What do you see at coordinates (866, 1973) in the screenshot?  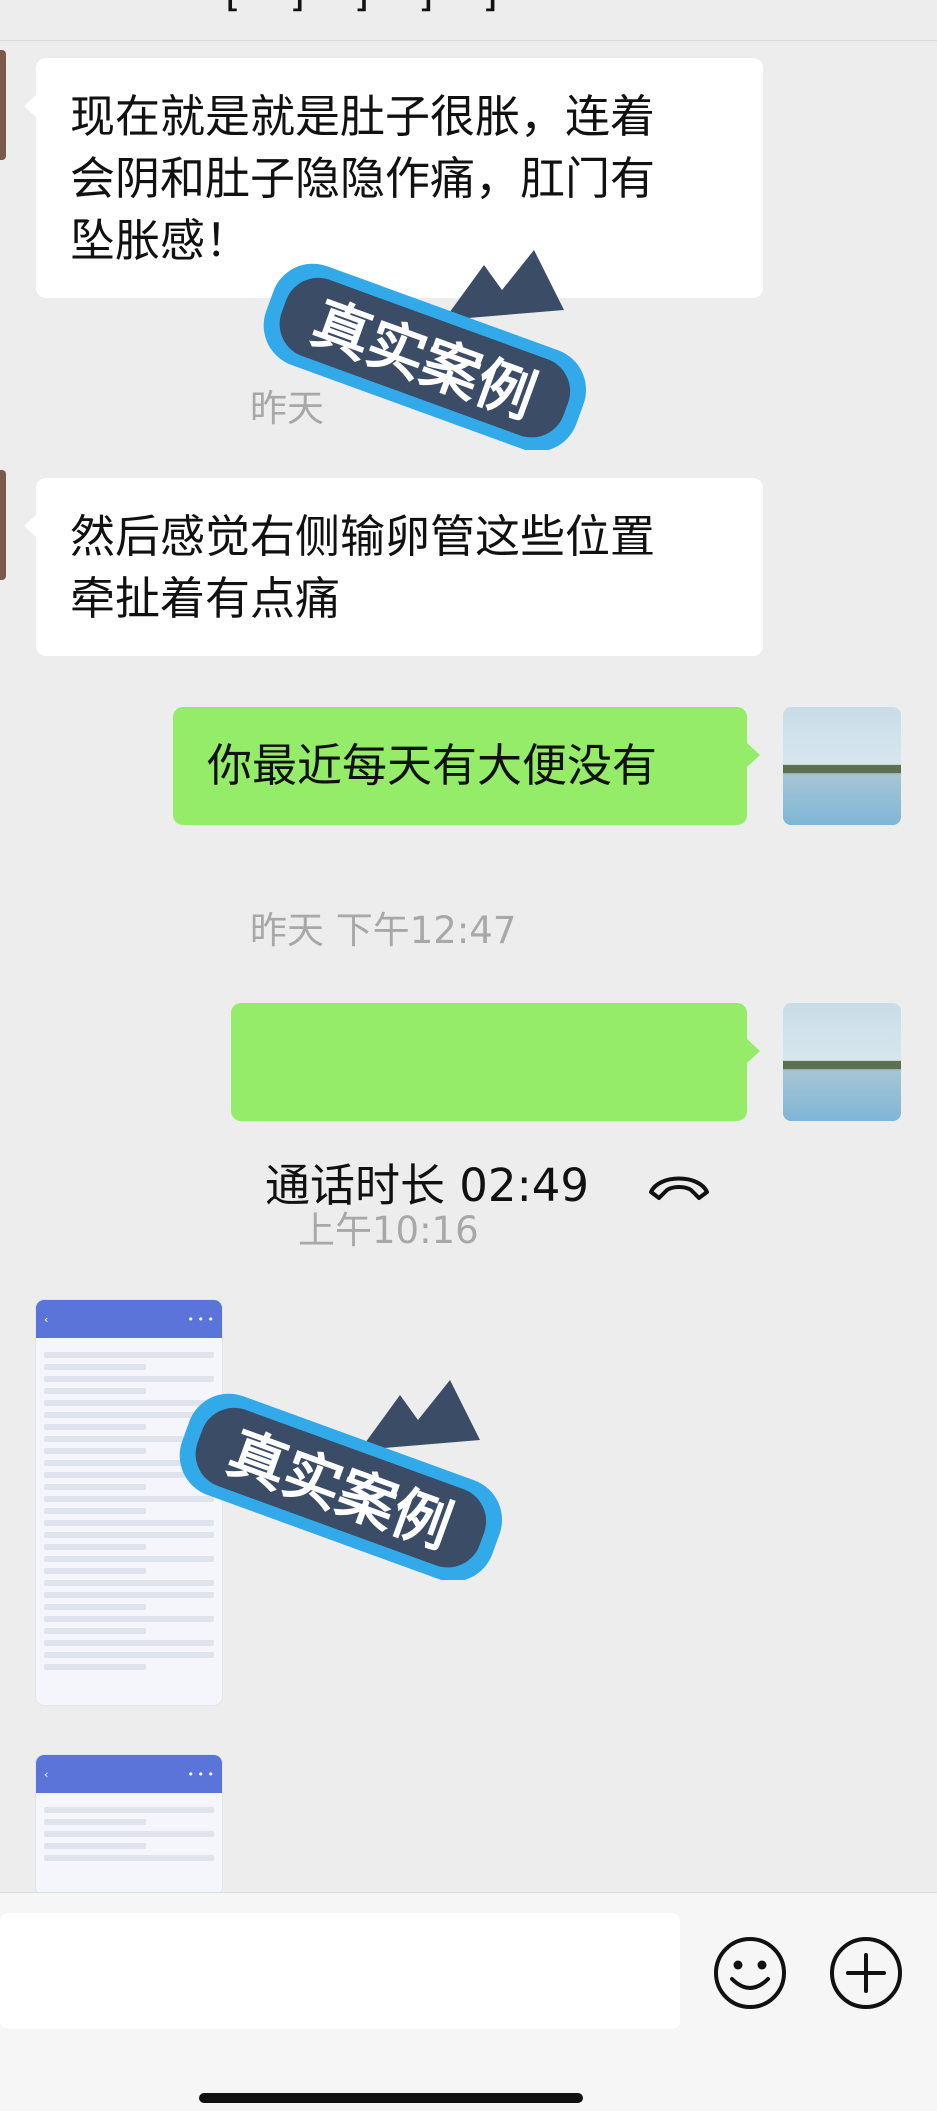 I see `plus-icon` at bounding box center [866, 1973].